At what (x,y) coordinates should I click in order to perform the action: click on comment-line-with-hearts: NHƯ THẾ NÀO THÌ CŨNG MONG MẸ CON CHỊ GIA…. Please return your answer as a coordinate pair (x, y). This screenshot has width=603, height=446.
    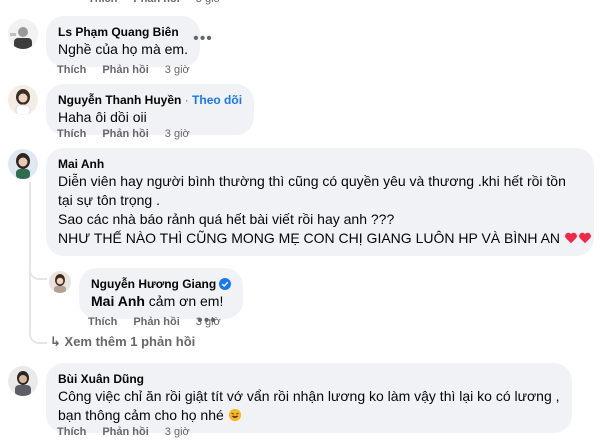
    Looking at the image, I should click on (324, 238).